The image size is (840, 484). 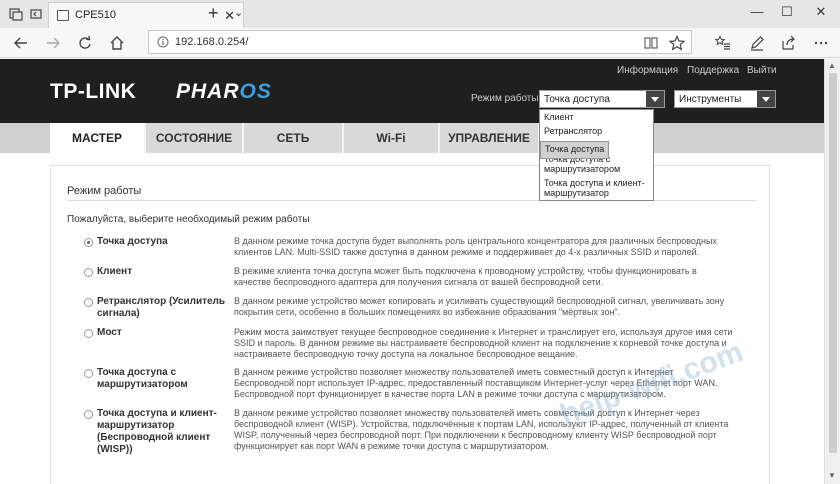 I want to click on refresh-icon, so click(x=85, y=43).